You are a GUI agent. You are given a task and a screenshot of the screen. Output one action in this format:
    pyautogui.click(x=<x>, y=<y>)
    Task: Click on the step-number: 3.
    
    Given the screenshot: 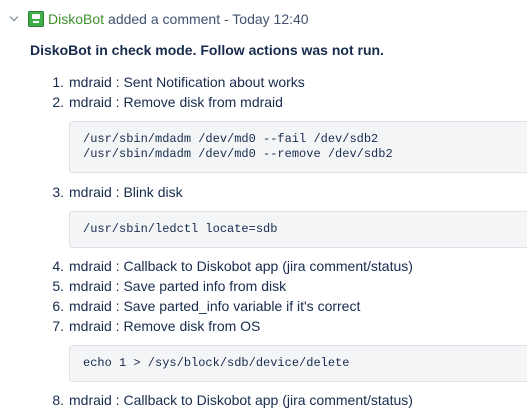 What is the action you would take?
    pyautogui.click(x=58, y=192)
    